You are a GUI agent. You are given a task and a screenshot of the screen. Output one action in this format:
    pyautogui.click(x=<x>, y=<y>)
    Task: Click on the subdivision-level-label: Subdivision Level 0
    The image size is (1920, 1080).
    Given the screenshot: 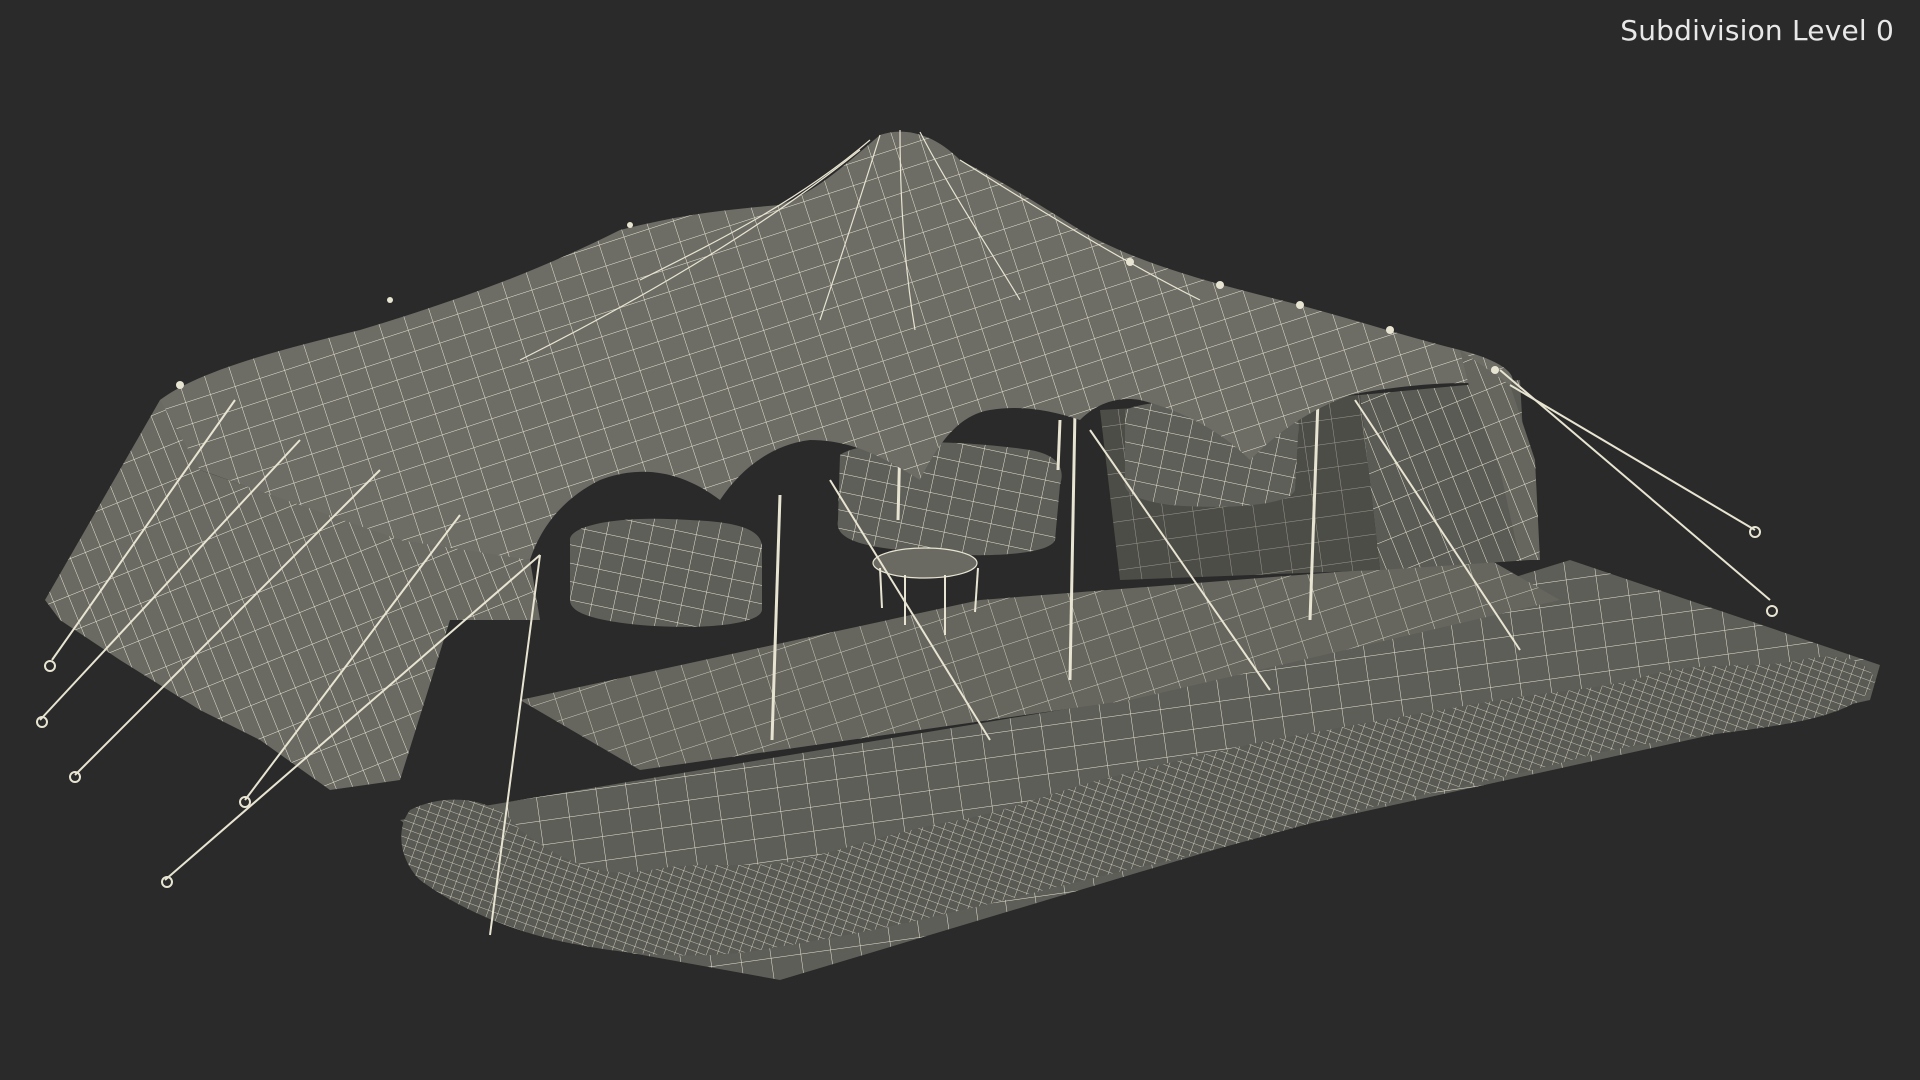 What is the action you would take?
    pyautogui.click(x=1757, y=30)
    